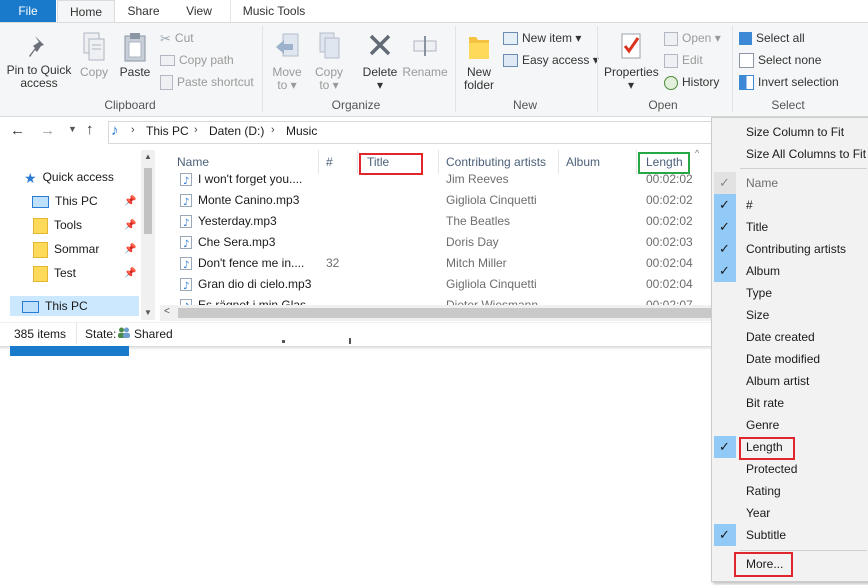 The width and height of the screenshot is (868, 585). I want to click on copy-to-button: Copy to ▾, so click(329, 61).